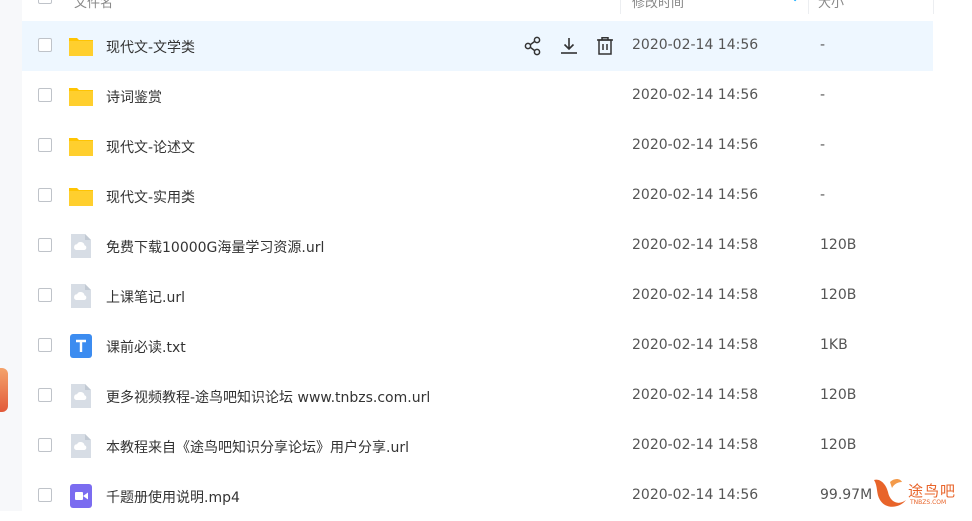 The image size is (972, 521). What do you see at coordinates (605, 46) in the screenshot?
I see `delete-icon` at bounding box center [605, 46].